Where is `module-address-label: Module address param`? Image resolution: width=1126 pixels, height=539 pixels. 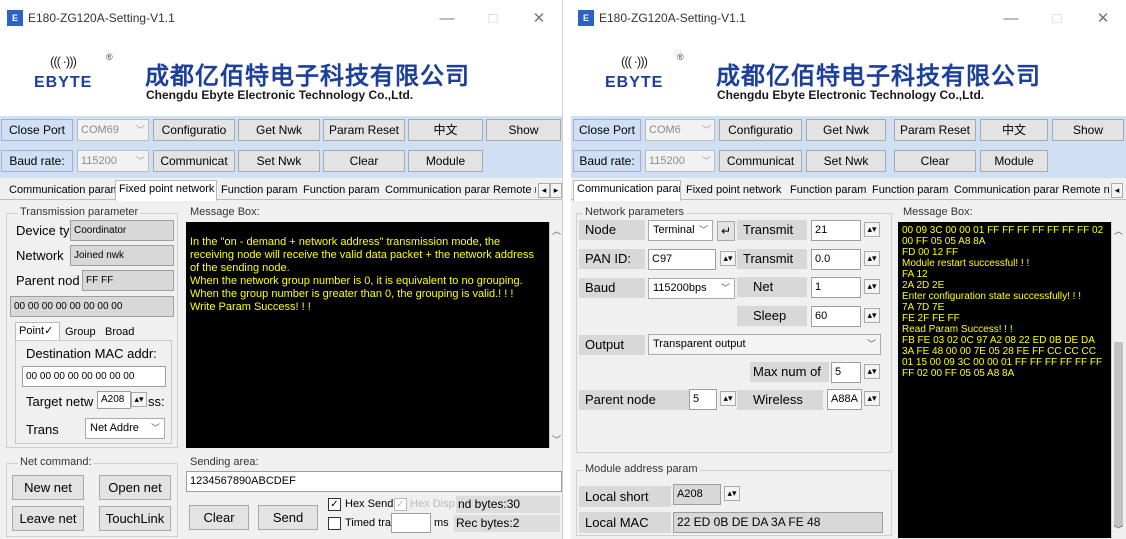
module-address-label: Module address param is located at coordinates (641, 469).